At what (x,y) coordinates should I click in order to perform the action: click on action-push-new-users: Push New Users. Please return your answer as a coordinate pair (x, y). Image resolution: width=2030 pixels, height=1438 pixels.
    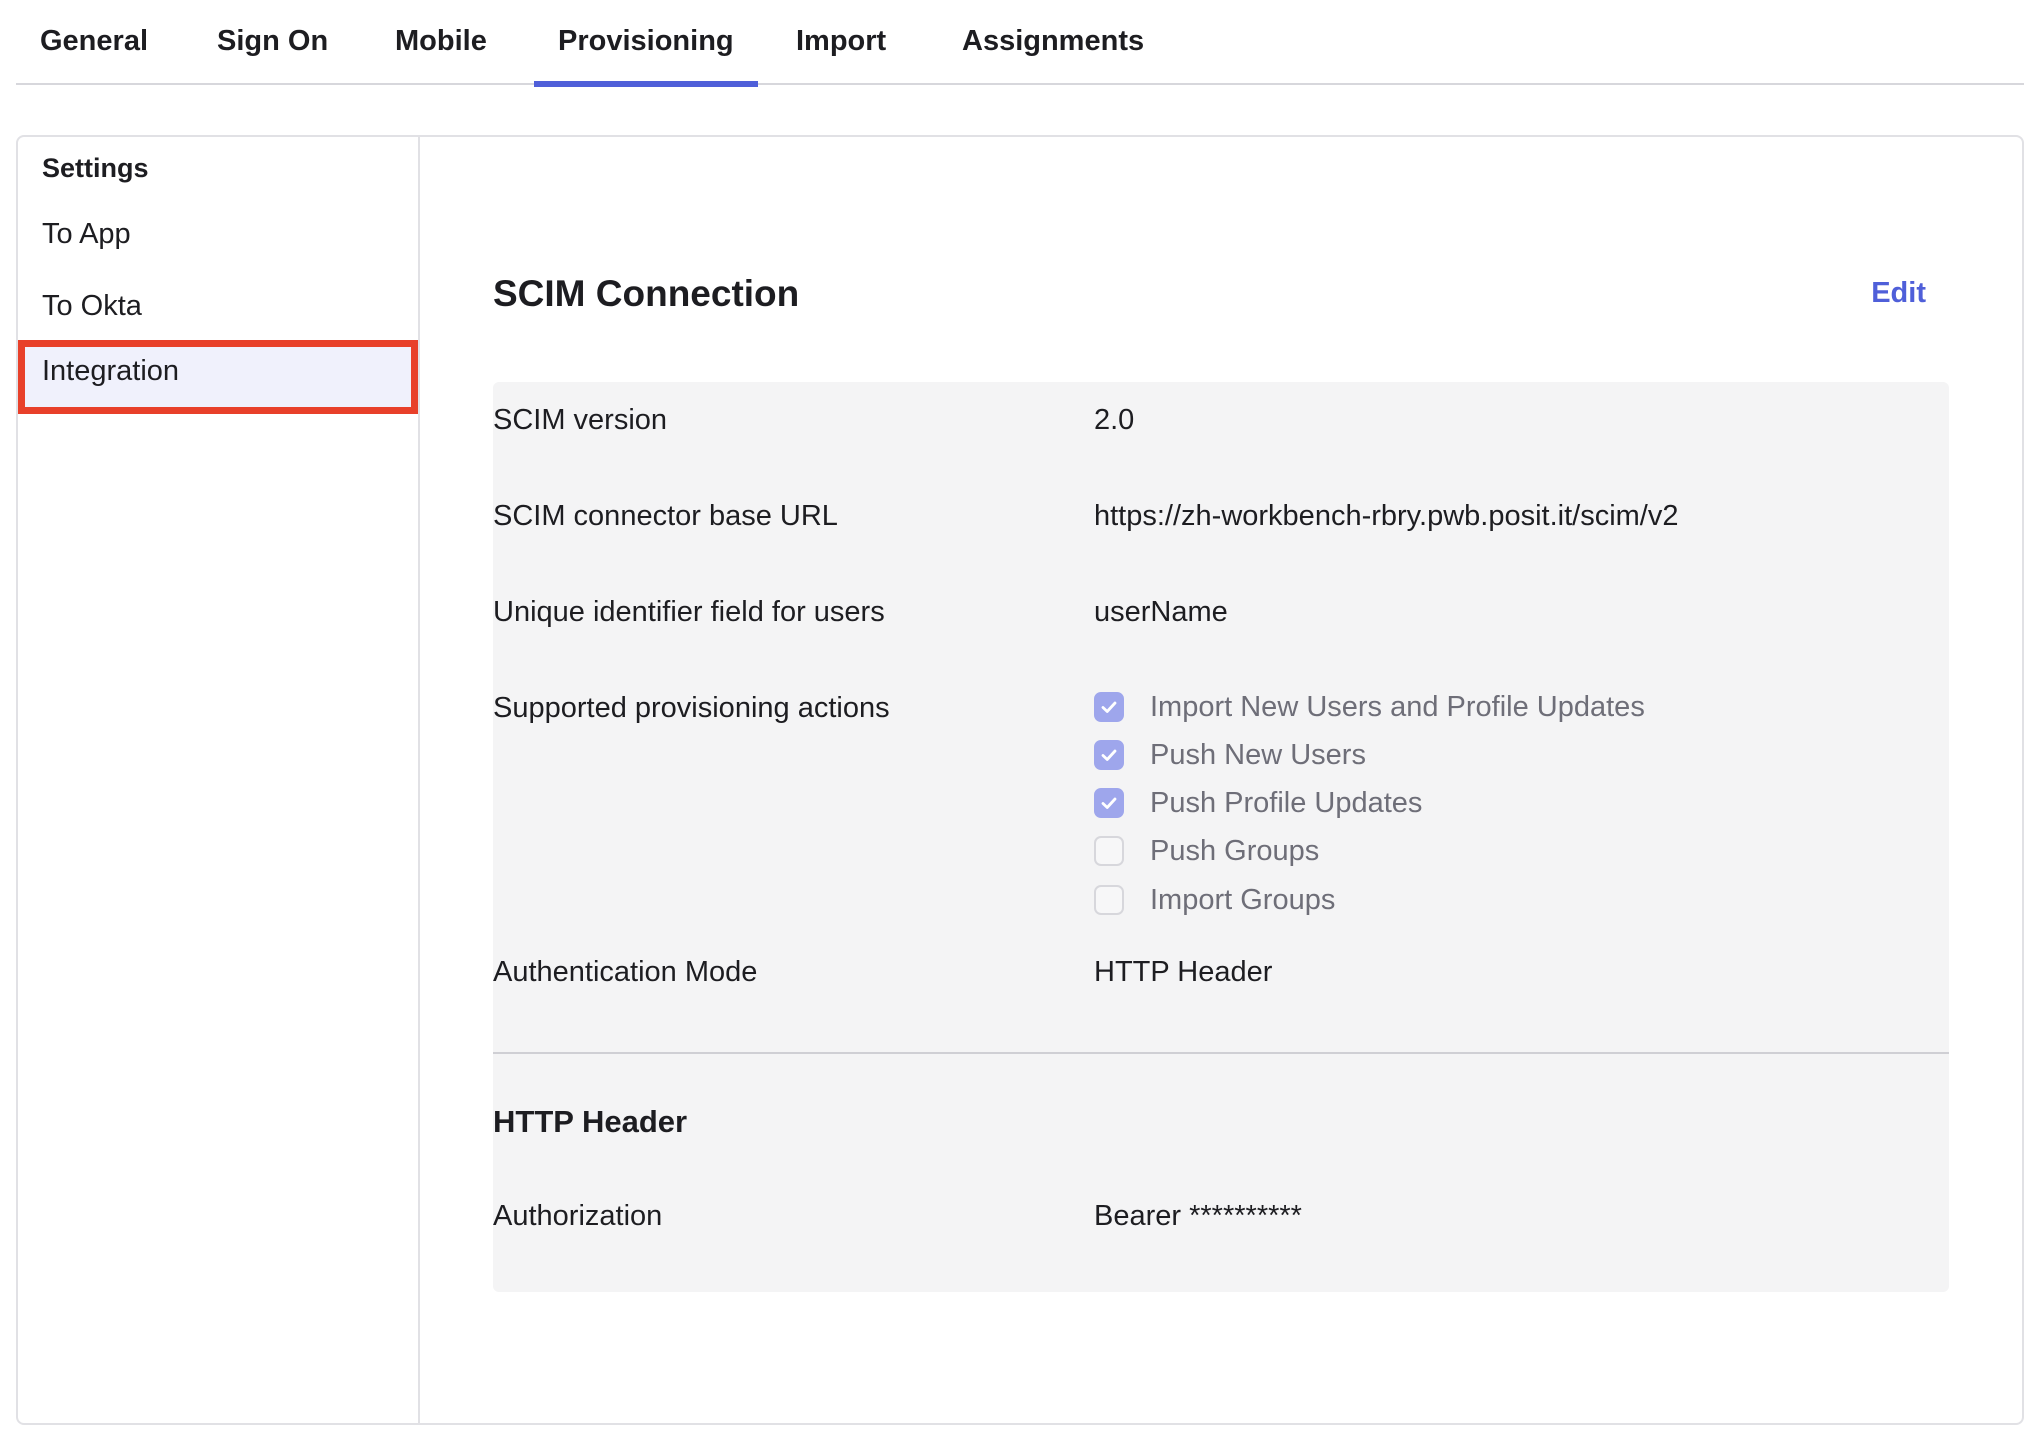
    Looking at the image, I should click on (1230, 755).